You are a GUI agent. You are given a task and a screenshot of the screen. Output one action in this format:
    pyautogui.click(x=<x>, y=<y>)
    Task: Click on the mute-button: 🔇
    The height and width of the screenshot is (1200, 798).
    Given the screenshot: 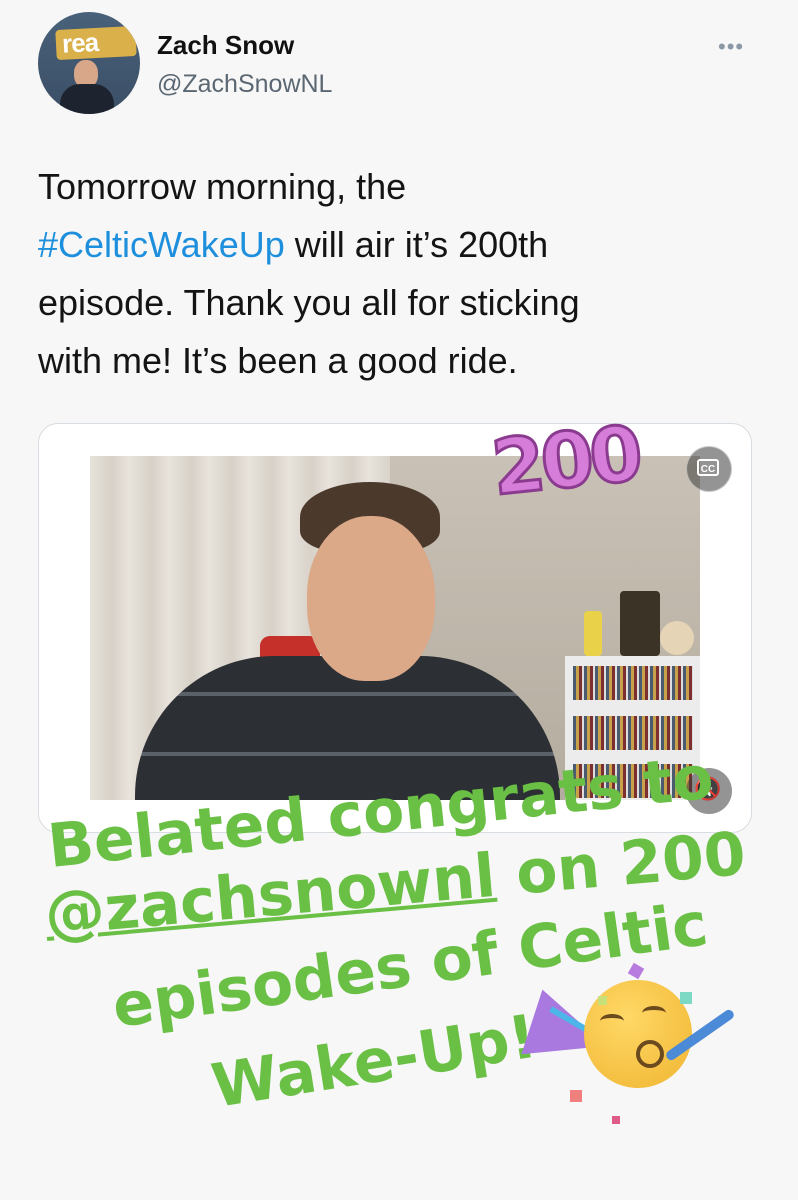 What is the action you would take?
    pyautogui.click(x=709, y=791)
    